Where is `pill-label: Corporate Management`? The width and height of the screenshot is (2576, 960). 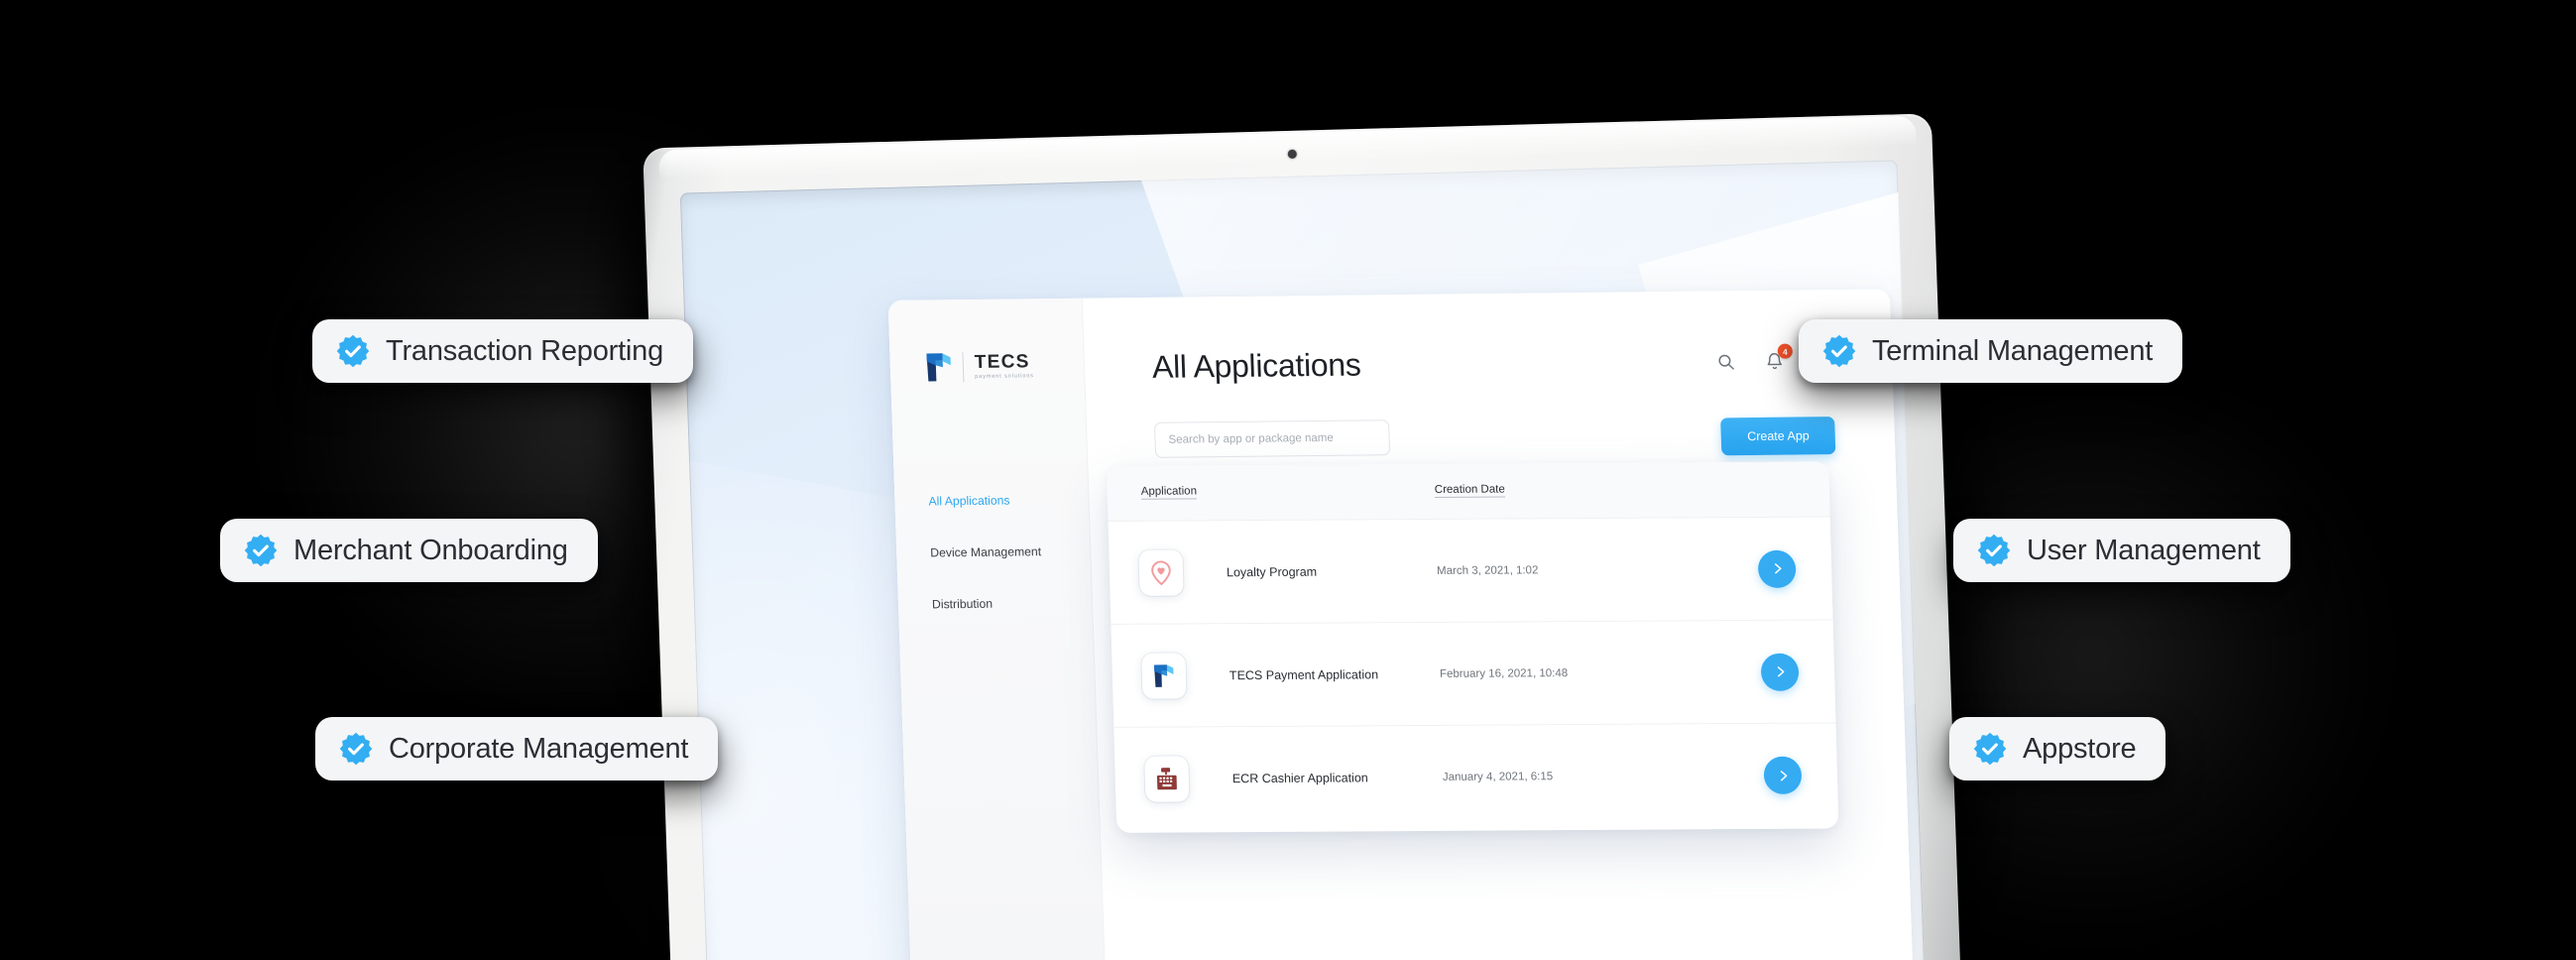 pill-label: Corporate Management is located at coordinates (539, 748).